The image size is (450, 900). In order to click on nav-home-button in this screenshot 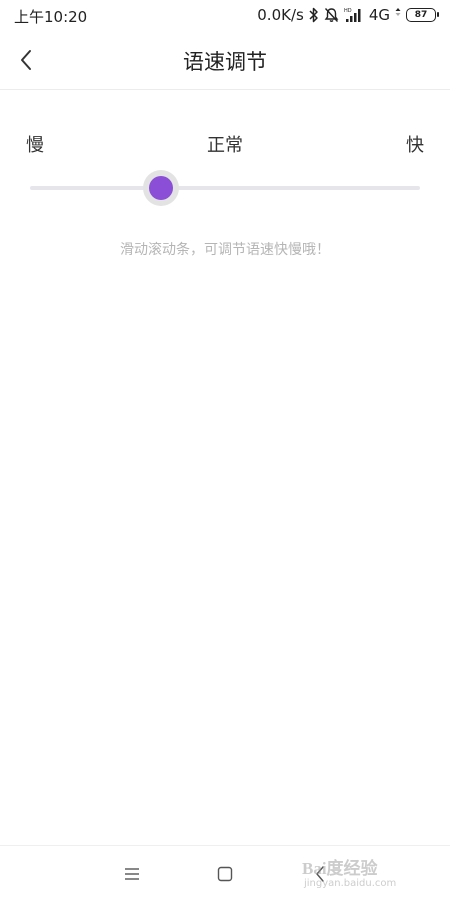, I will do `click(225, 874)`.